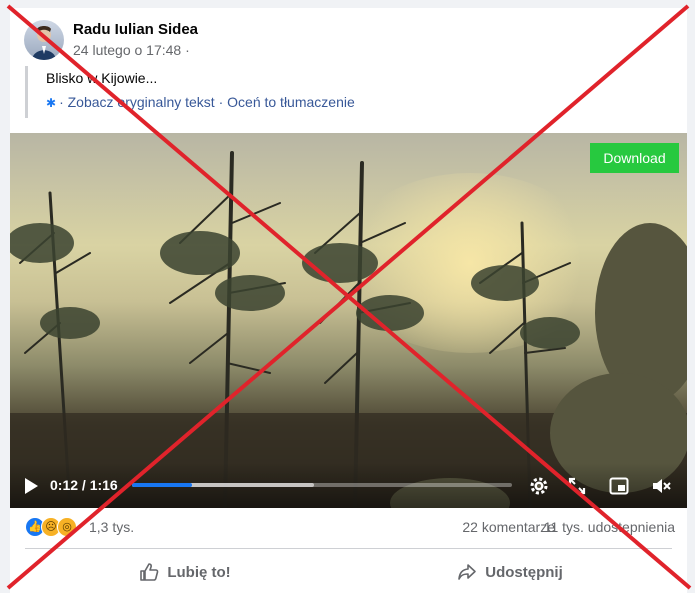 The width and height of the screenshot is (695, 593). I want to click on post-header: Radu Iulian Sidea 24 lutego o 17:48 ·, so click(344, 44).